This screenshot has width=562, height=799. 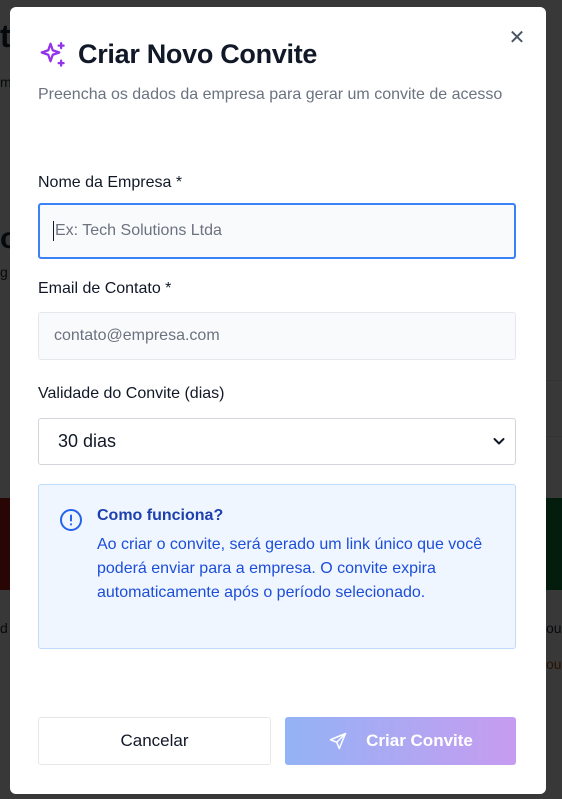 I want to click on text-caret, so click(x=53, y=231).